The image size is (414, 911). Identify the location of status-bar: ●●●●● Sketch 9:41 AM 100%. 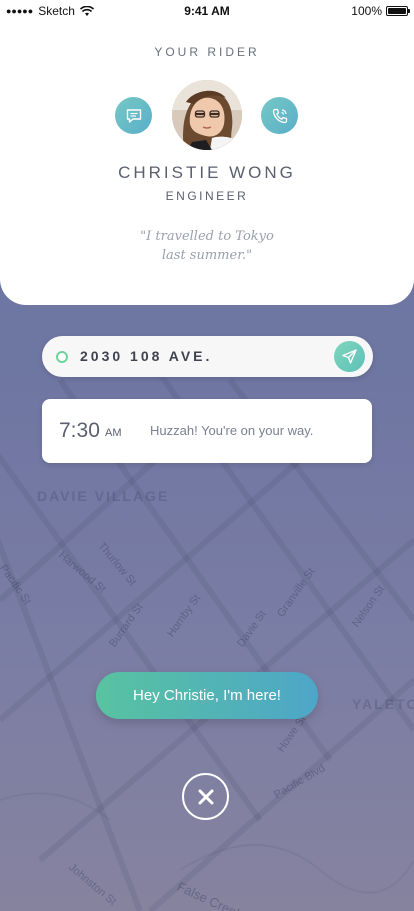
(207, 11).